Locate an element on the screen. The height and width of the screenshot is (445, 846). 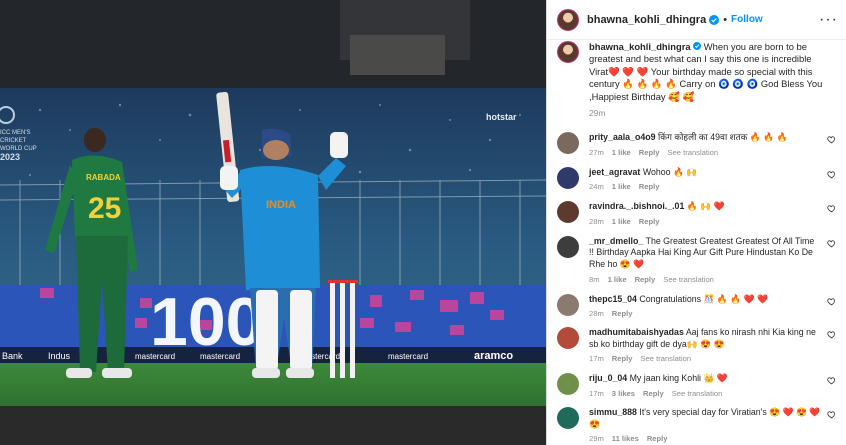
comment-text: 🔥 🙌 ❤️ is located at coordinates (705, 206).